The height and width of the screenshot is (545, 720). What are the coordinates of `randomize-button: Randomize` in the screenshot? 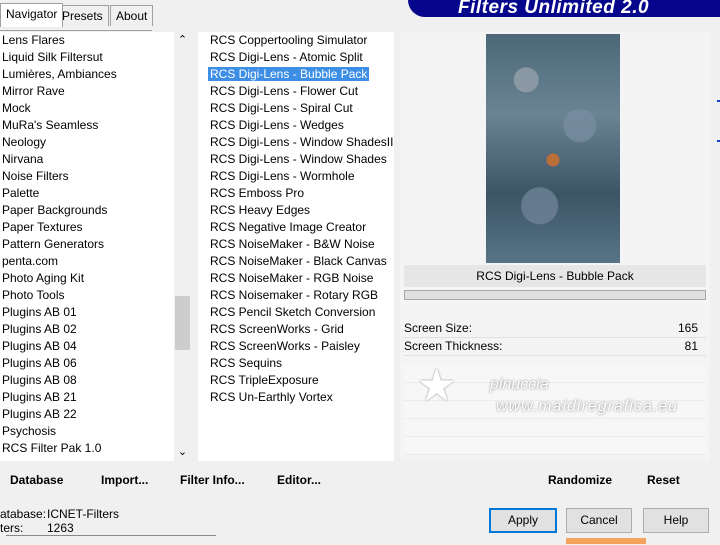 It's located at (580, 480).